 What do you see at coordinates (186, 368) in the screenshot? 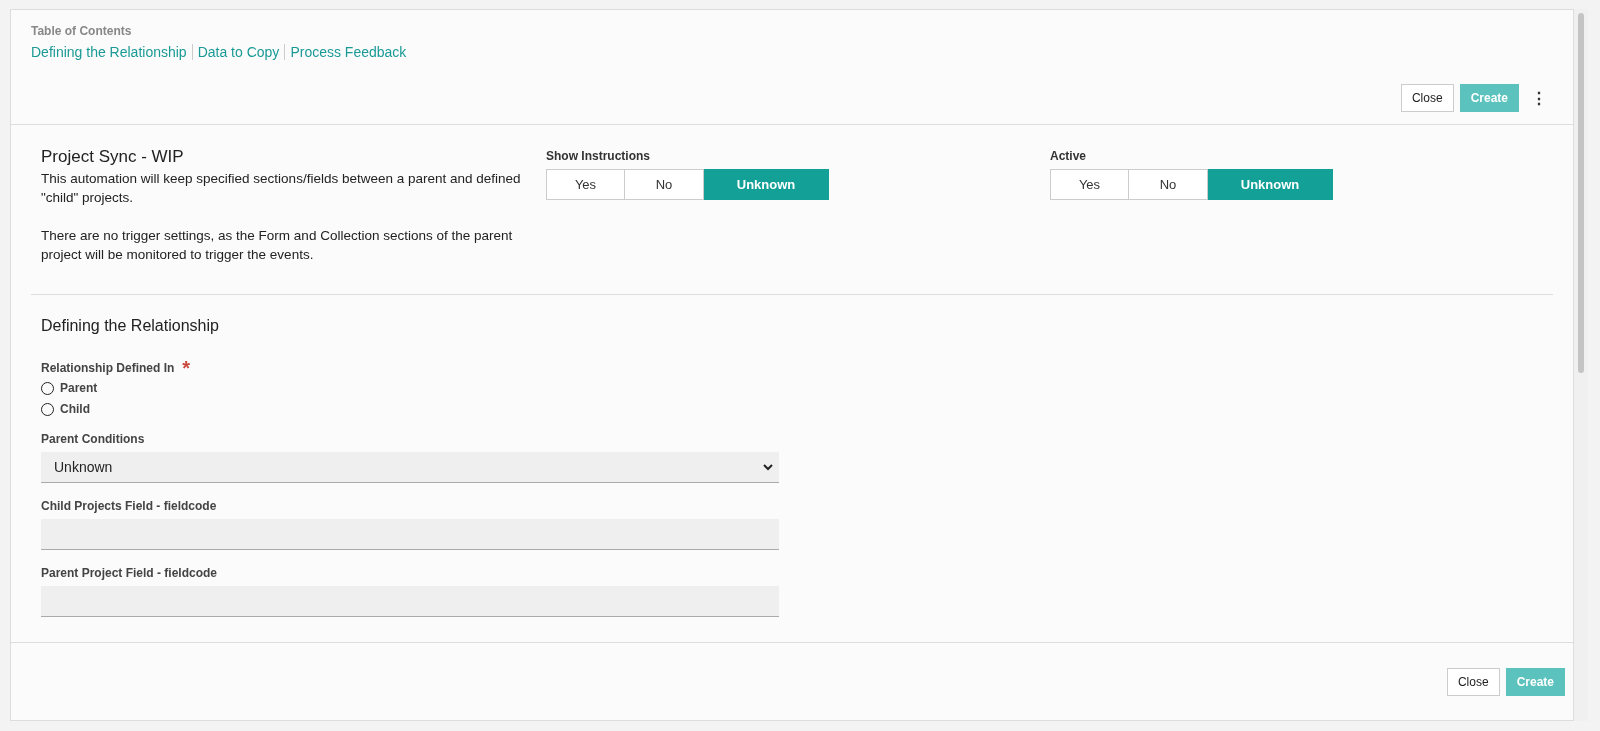
I see `required-asterisk: *` at bounding box center [186, 368].